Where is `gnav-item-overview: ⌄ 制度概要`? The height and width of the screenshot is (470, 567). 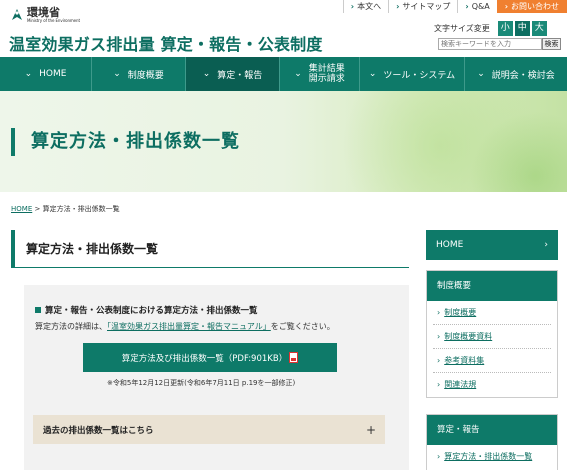 gnav-item-overview: ⌄ 制度概要 is located at coordinates (139, 74).